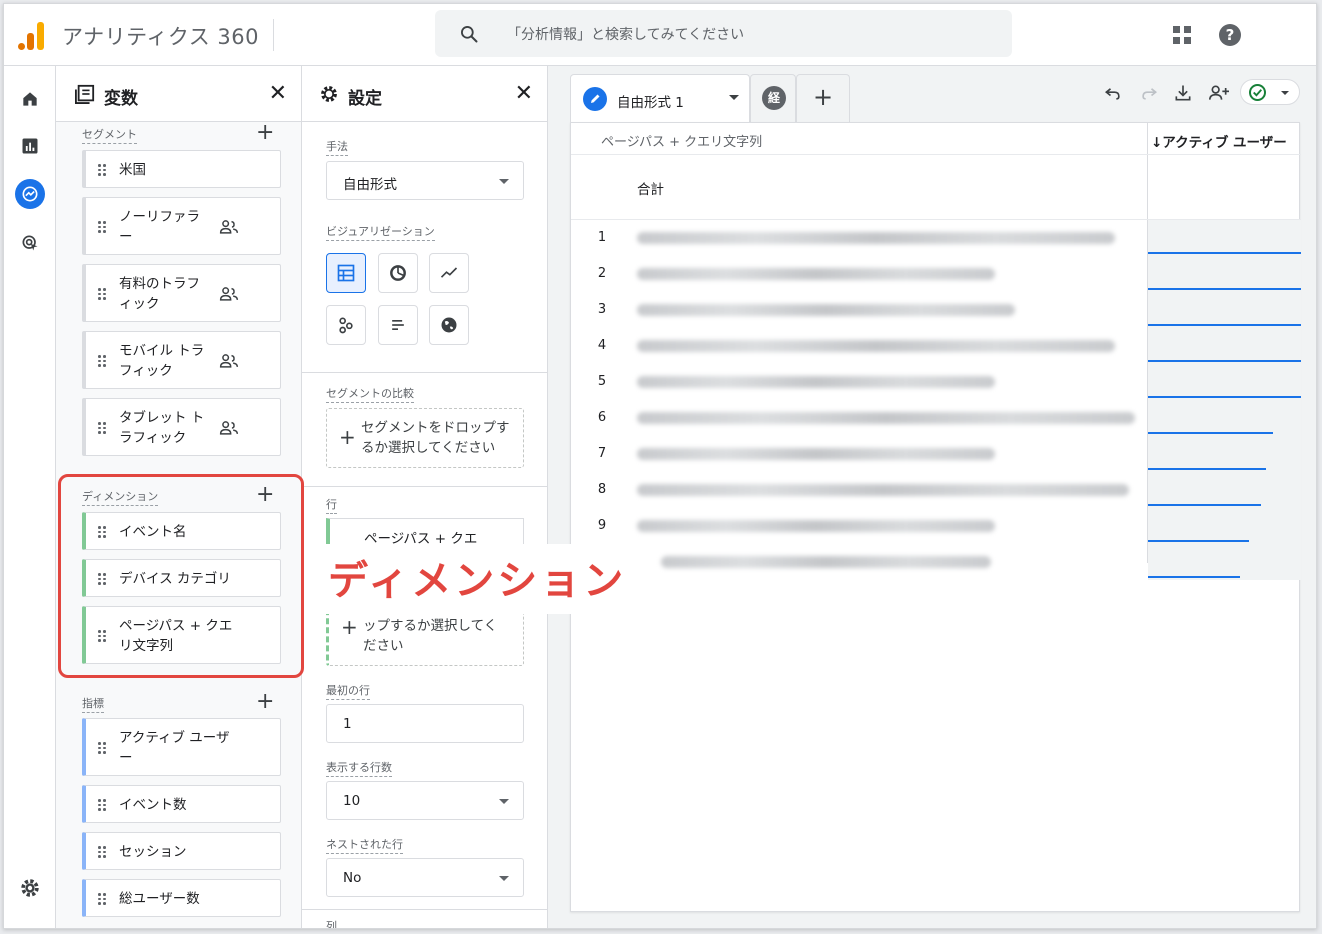 The image size is (1322, 934). Describe the element at coordinates (346, 273) in the screenshot. I see `table-viz-icon` at that location.